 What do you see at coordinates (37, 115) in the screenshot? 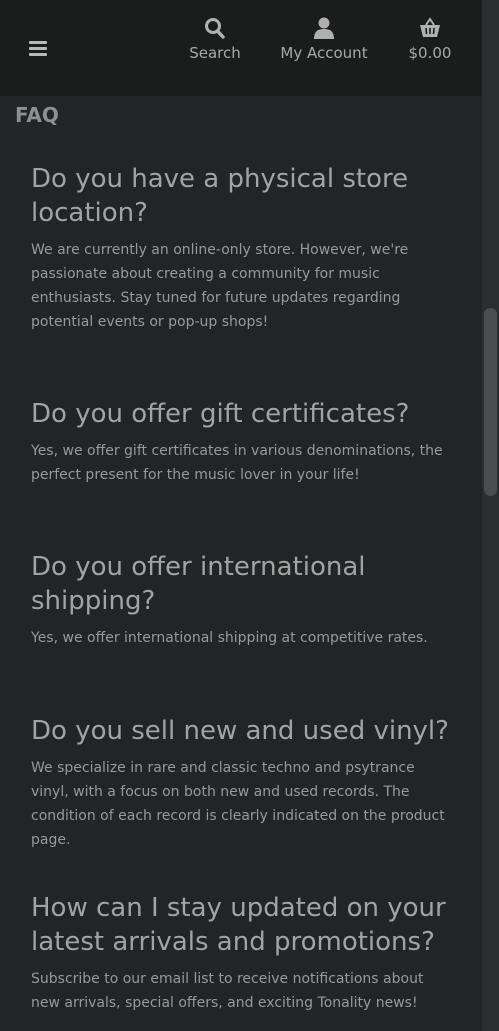
I see `page-title: FAQ` at bounding box center [37, 115].